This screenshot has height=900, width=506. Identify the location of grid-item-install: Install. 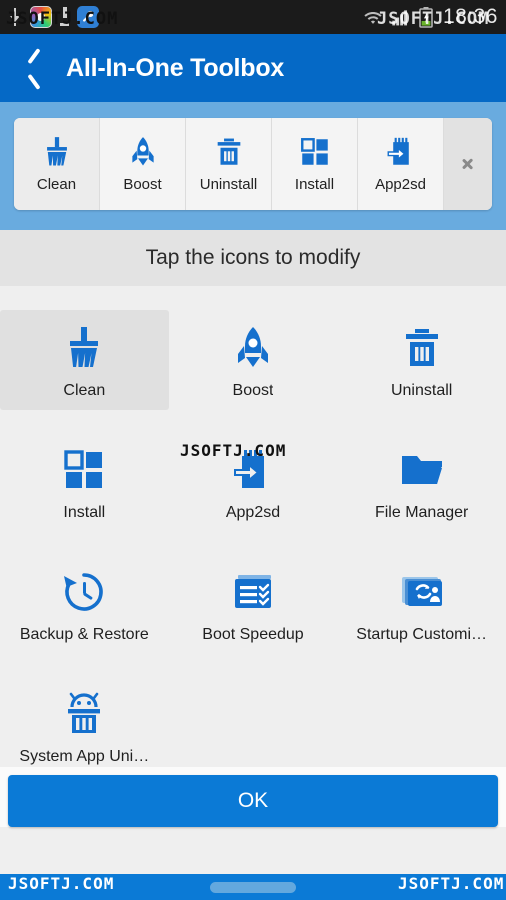
(84, 482).